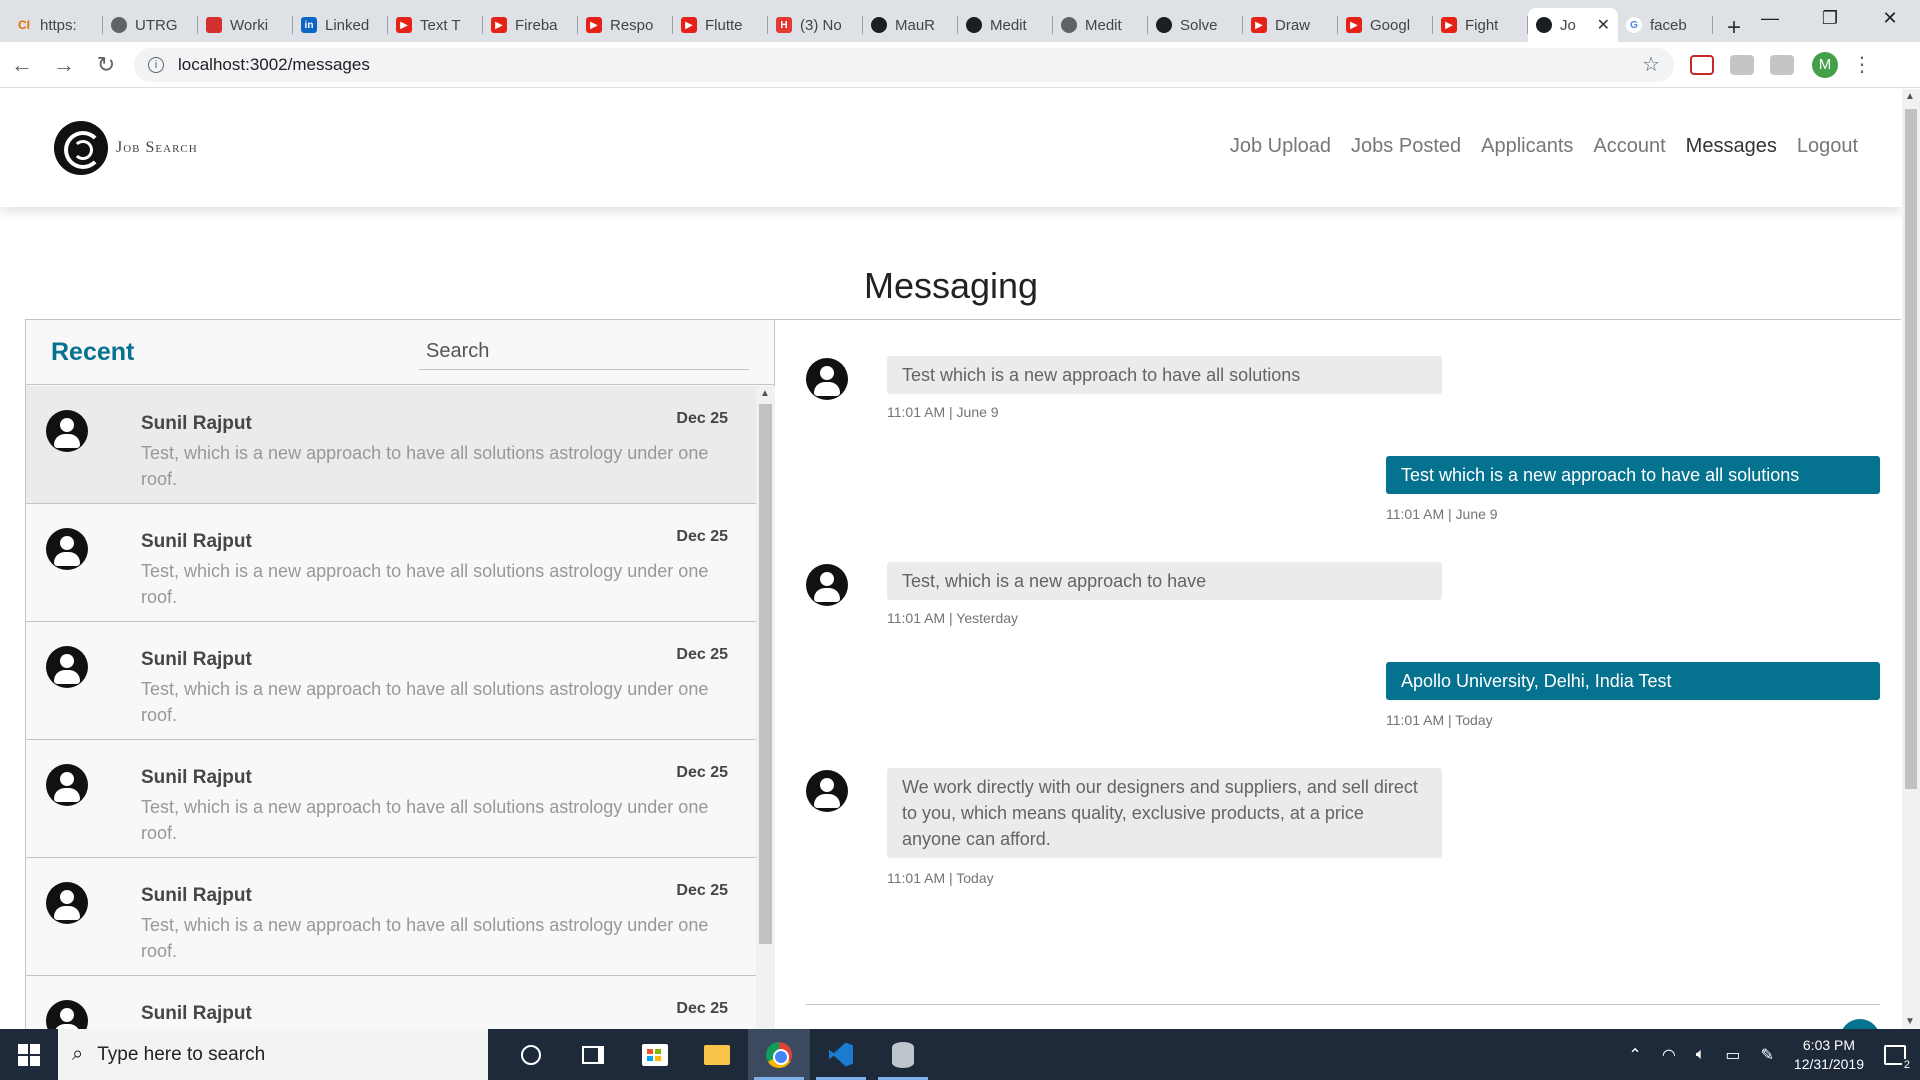  Describe the element at coordinates (1390, 25) in the screenshot. I see `tab-title: Googl` at that location.